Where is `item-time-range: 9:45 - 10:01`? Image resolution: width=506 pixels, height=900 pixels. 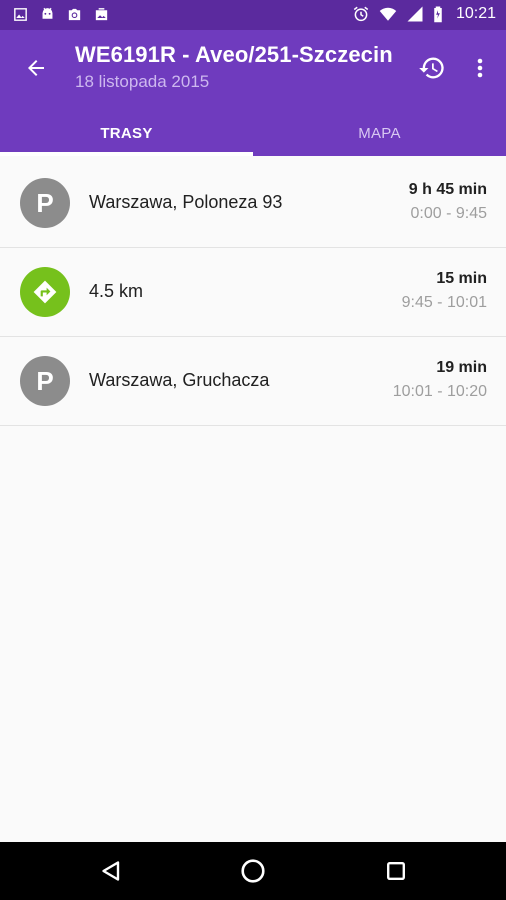 item-time-range: 9:45 - 10:01 is located at coordinates (444, 302).